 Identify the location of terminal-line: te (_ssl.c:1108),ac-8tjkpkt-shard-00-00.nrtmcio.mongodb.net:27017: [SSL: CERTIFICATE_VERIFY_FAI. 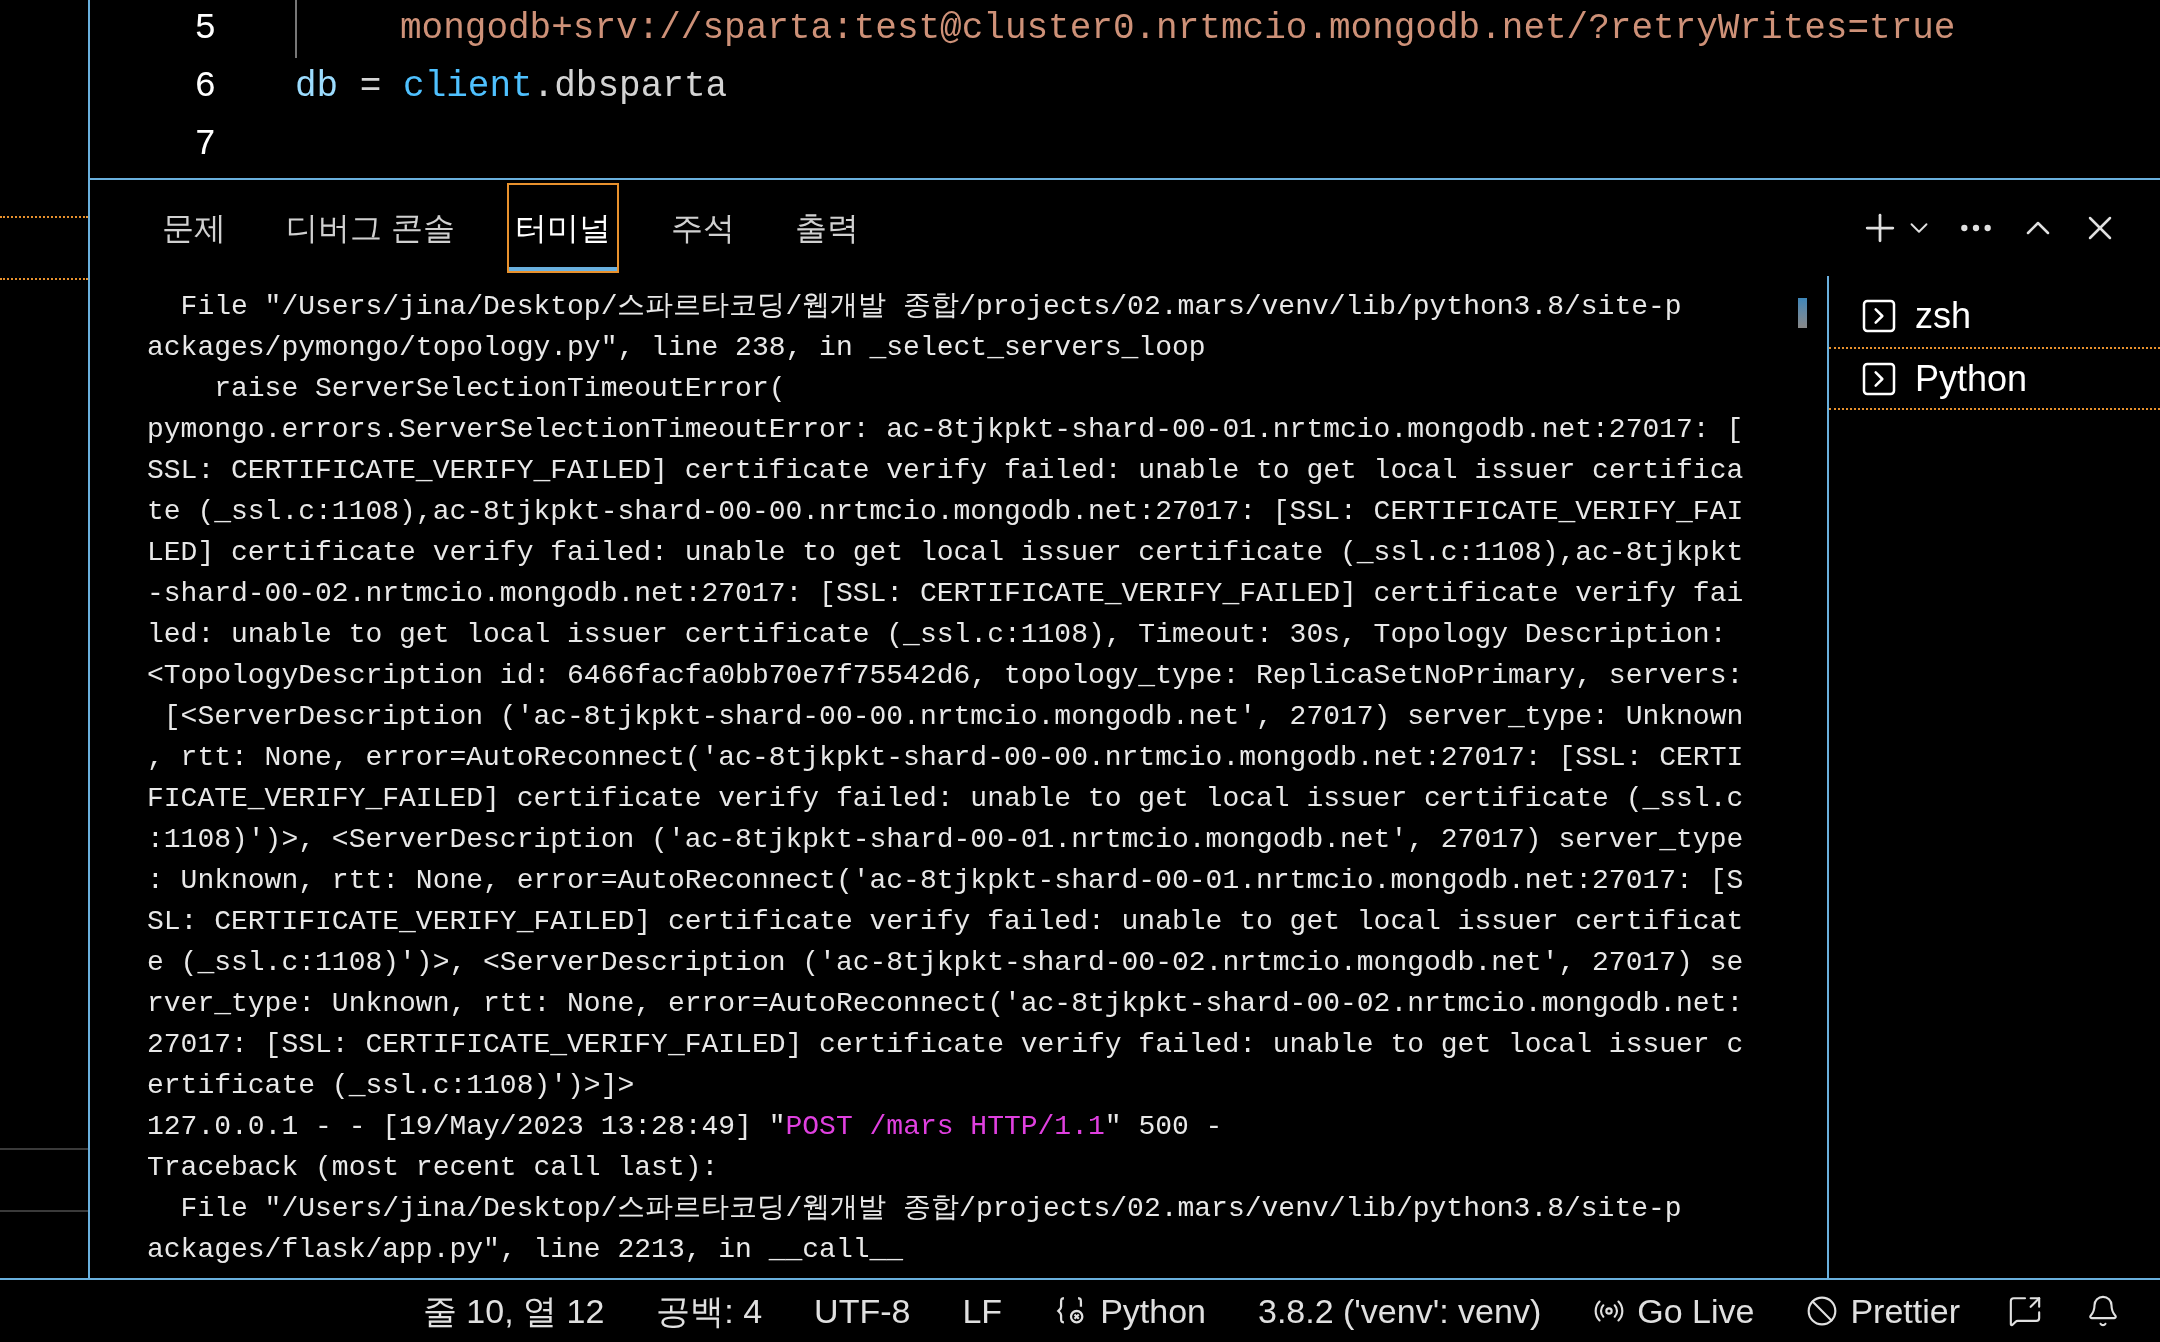
(945, 512).